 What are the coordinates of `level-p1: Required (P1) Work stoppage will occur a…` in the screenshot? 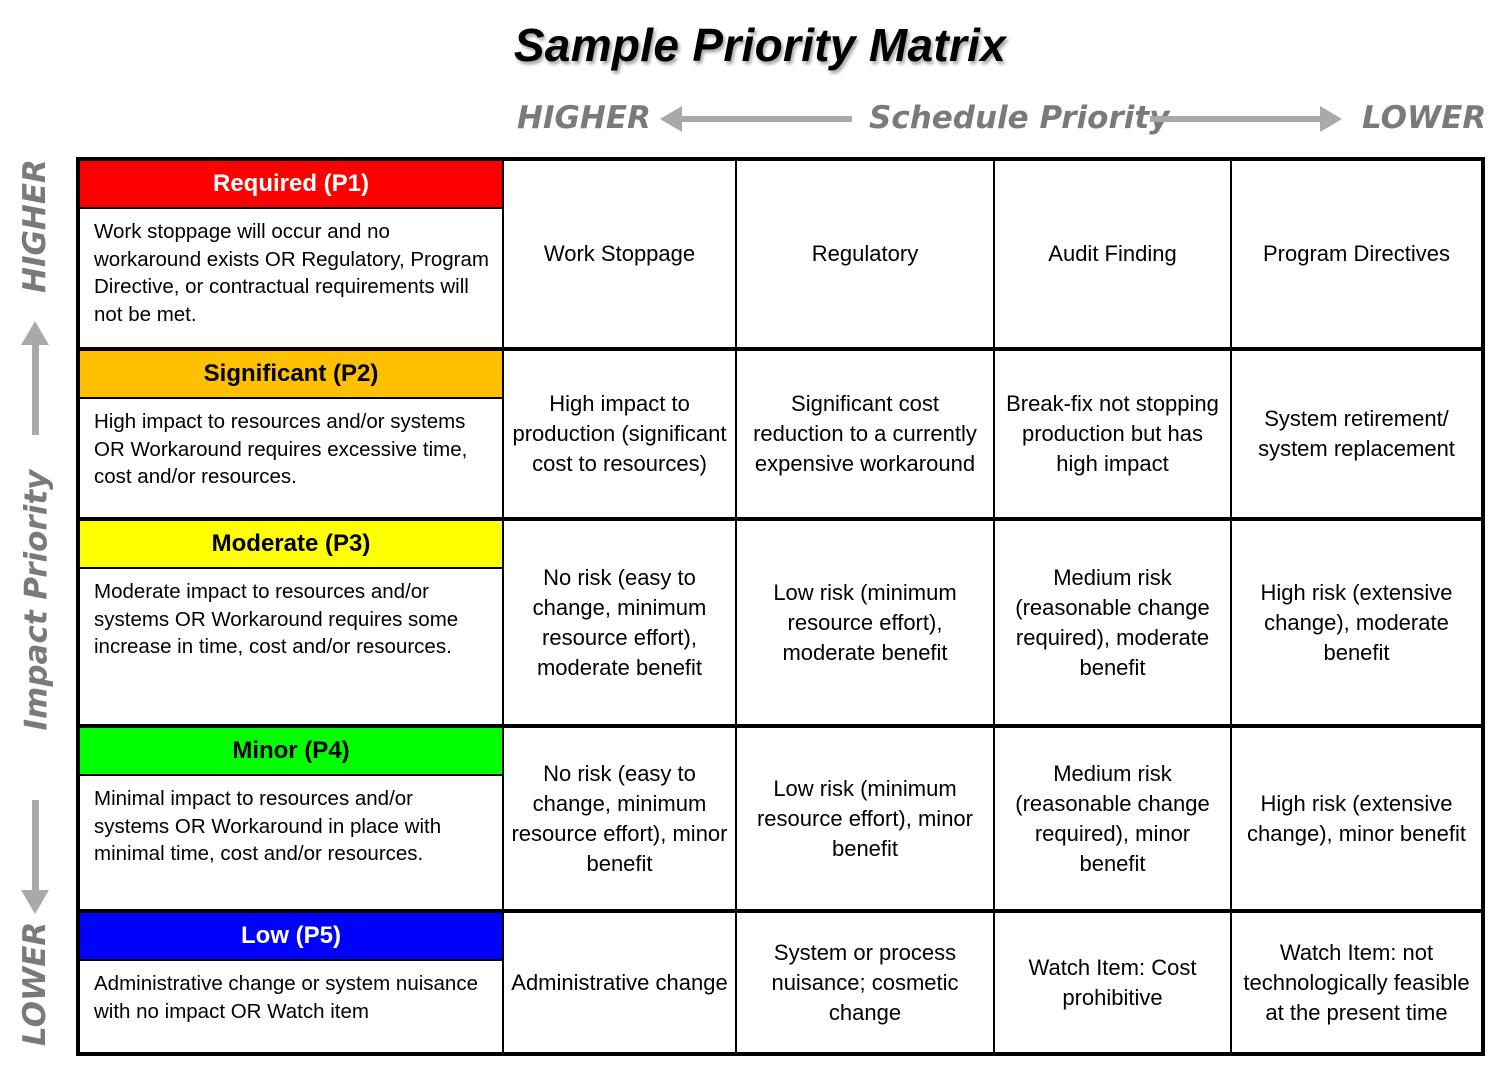 It's located at (292, 256).